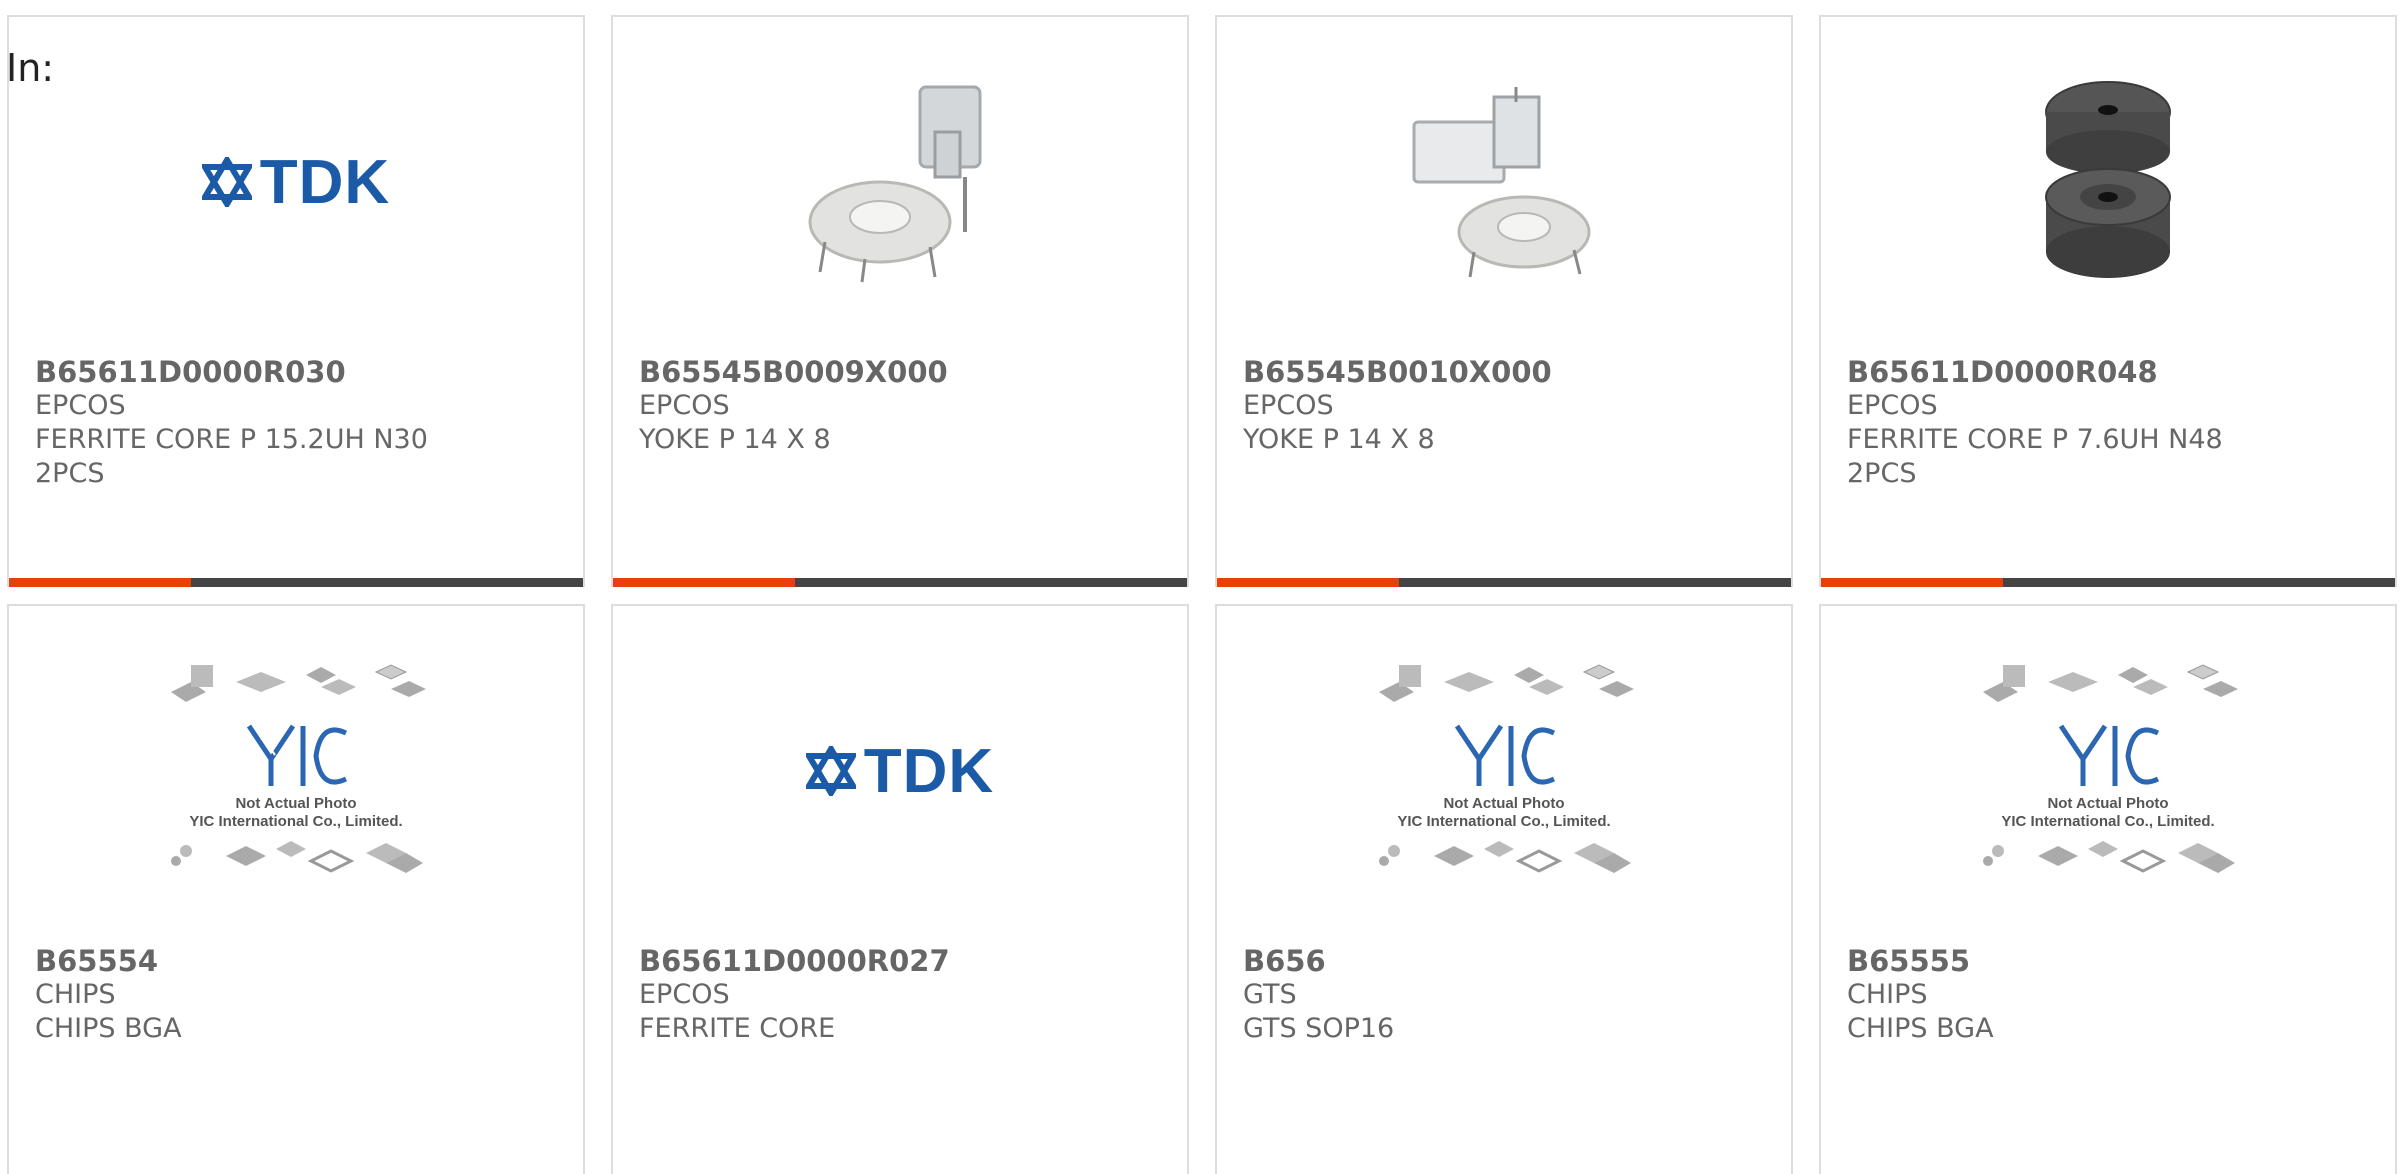 Image resolution: width=2400 pixels, height=1174 pixels. I want to click on part-number: B65545B0009X000, so click(903, 372).